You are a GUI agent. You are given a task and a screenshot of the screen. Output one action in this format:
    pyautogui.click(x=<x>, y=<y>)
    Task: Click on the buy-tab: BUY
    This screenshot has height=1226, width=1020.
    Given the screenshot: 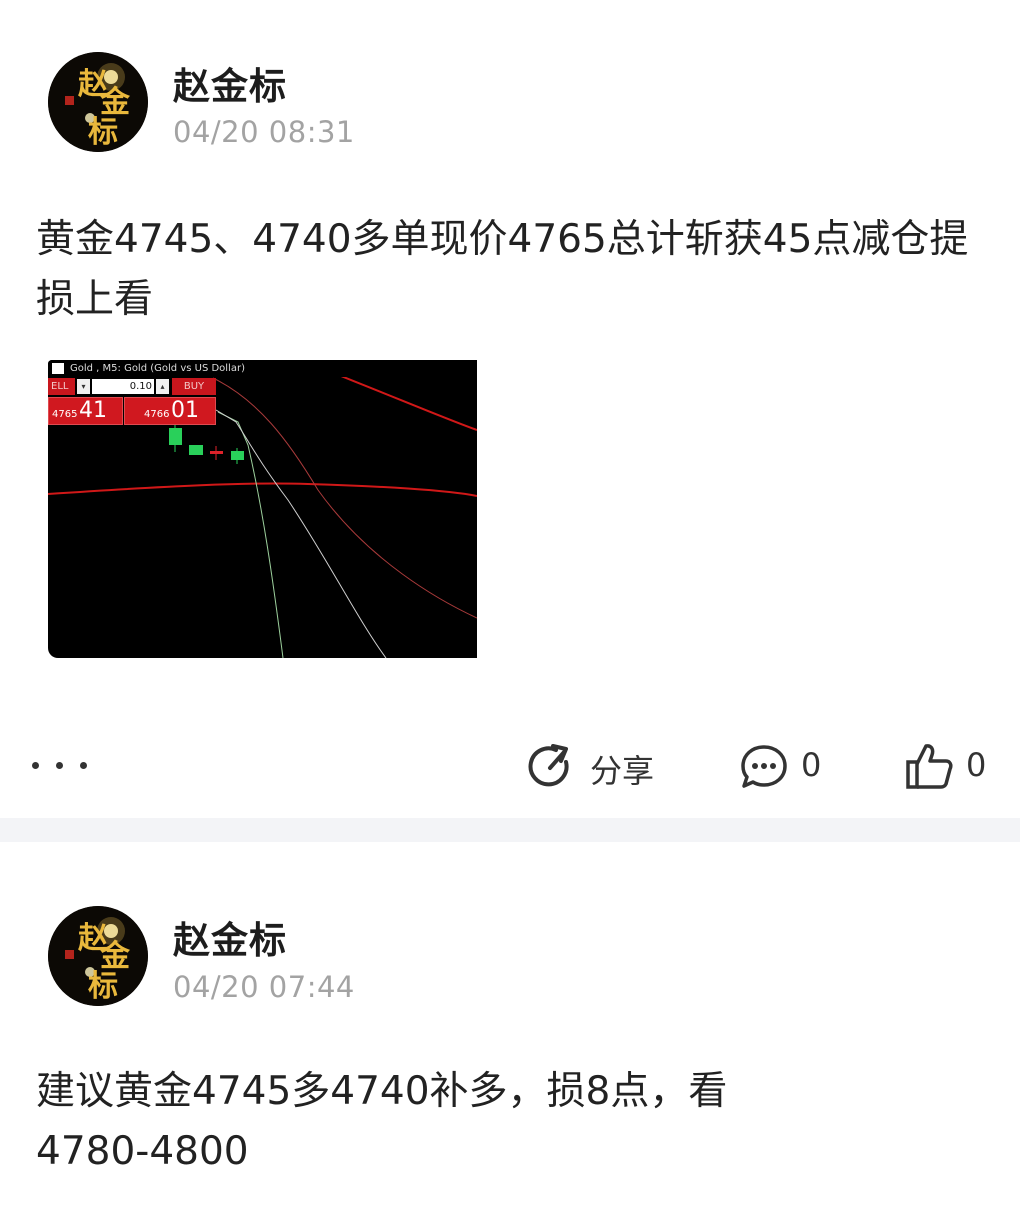 What is the action you would take?
    pyautogui.click(x=194, y=386)
    